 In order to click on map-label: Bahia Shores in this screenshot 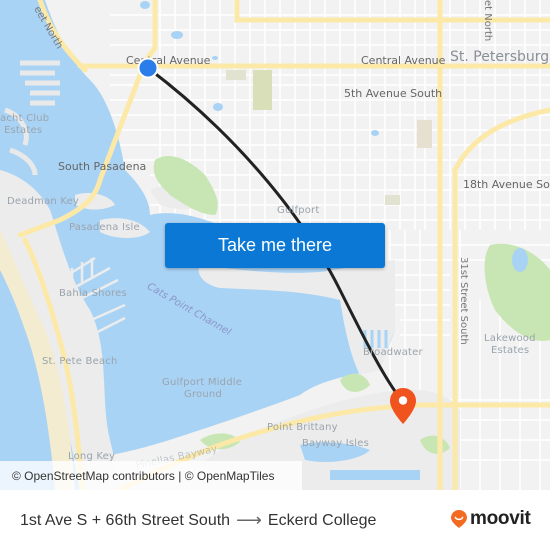, I will do `click(93, 293)`.